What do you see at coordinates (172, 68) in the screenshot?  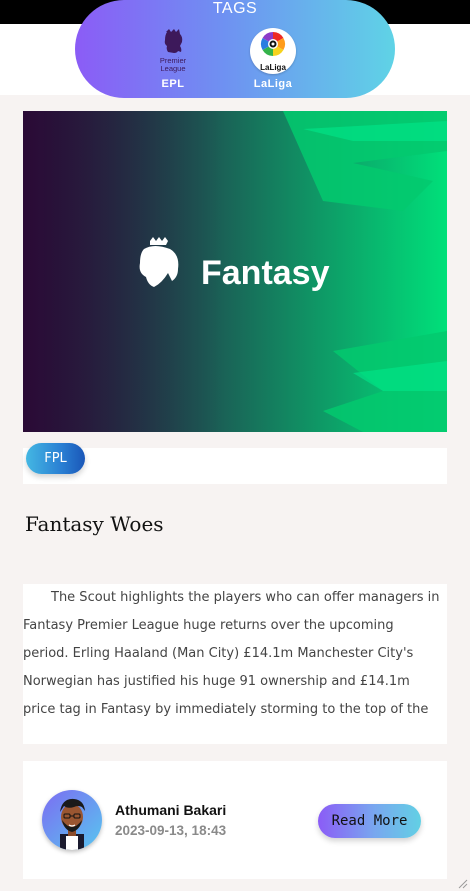 I see `epl-logo-text-2: League` at bounding box center [172, 68].